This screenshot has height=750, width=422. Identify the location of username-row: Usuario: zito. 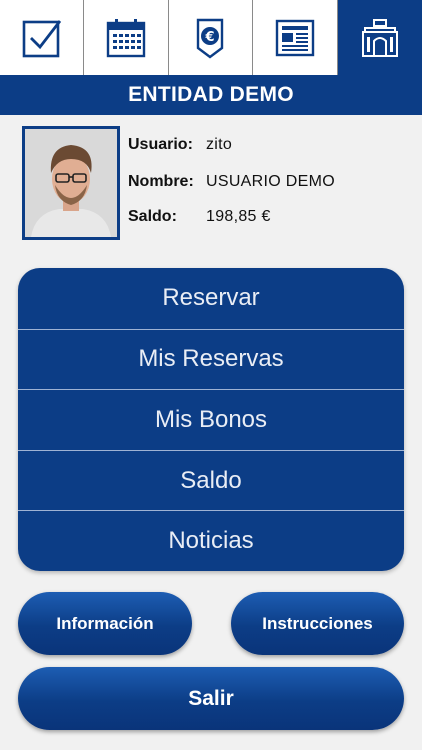
(180, 145).